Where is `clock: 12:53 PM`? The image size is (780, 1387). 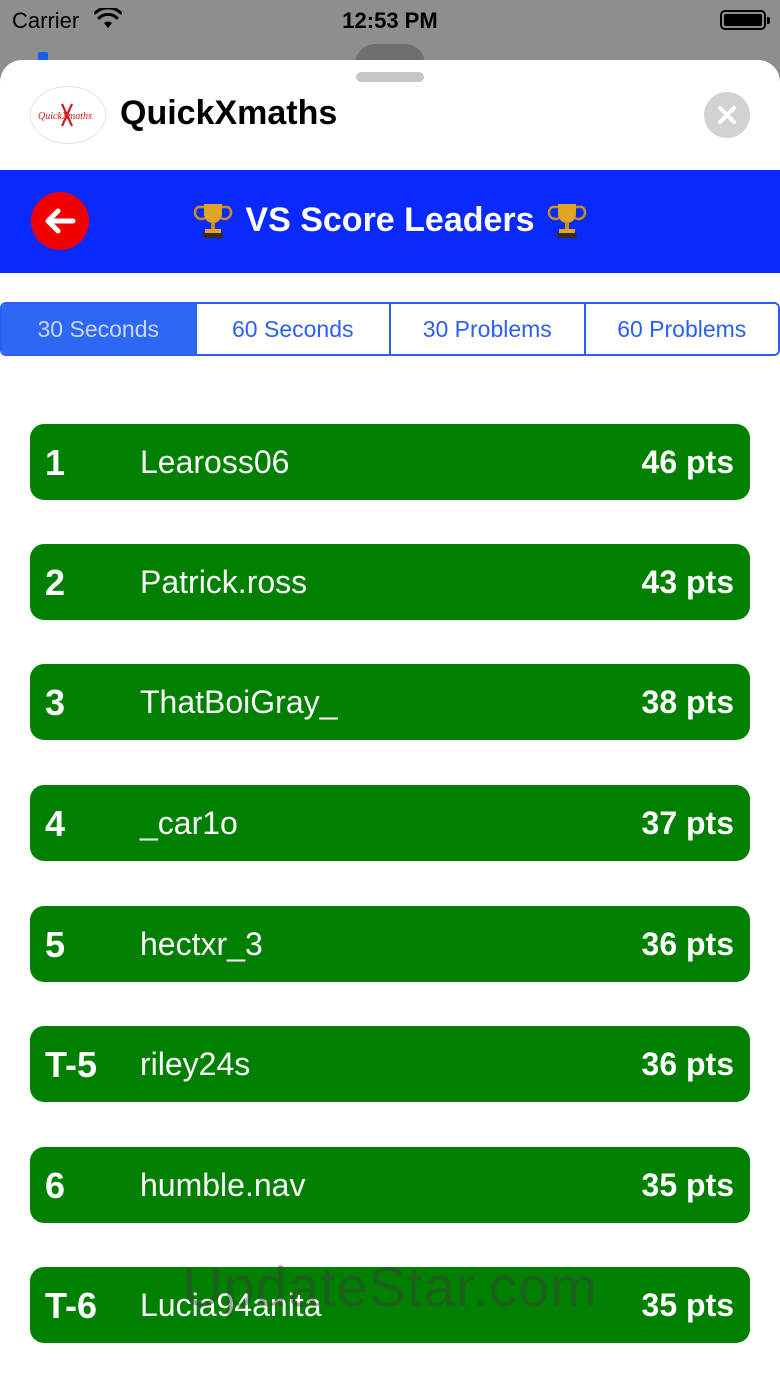 clock: 12:53 PM is located at coordinates (390, 20).